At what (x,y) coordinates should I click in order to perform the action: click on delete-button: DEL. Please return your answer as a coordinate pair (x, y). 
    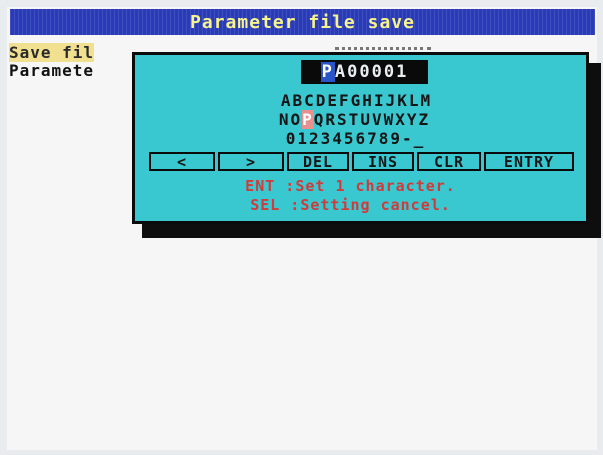
    Looking at the image, I should click on (318, 161).